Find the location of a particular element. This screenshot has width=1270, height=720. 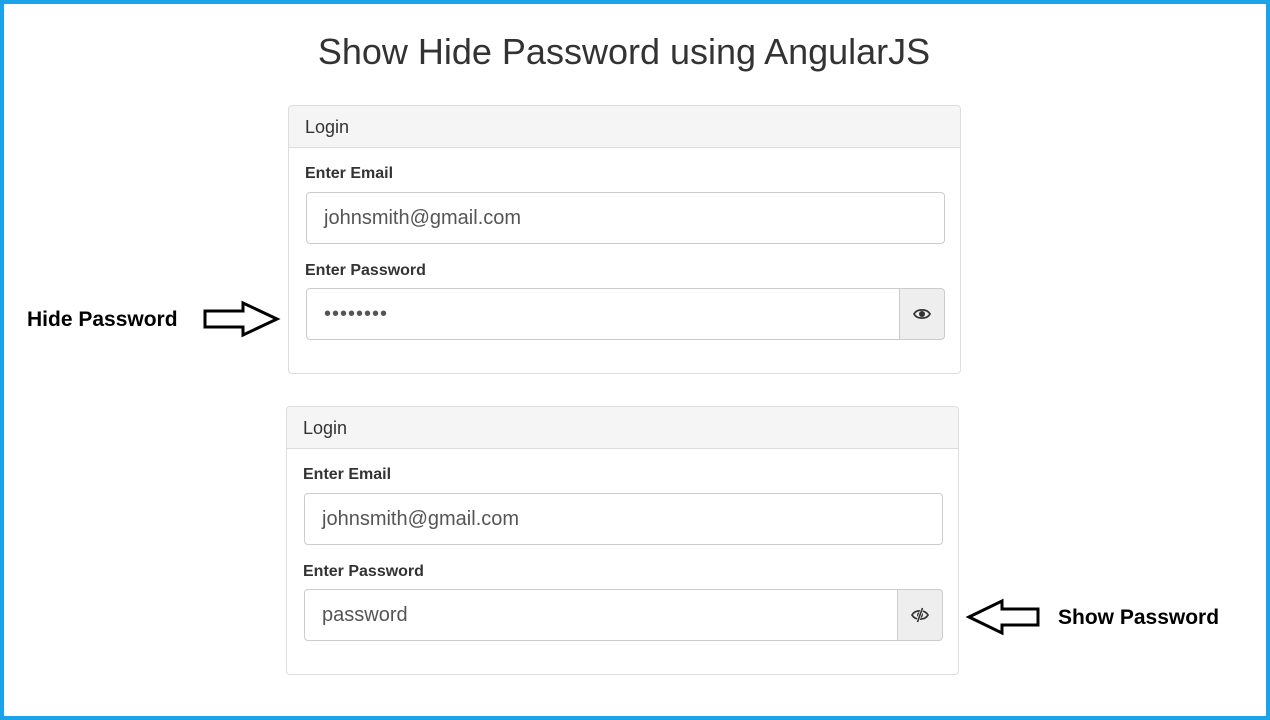

hide-password-annotation: Hide Password is located at coordinates (102, 319).